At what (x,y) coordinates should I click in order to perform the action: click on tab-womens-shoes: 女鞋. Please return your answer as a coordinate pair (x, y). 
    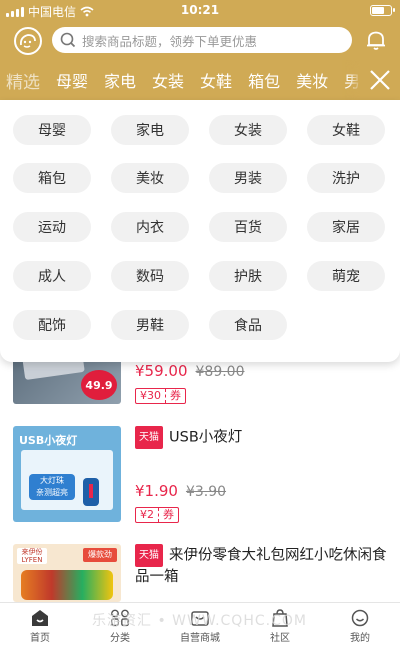
    Looking at the image, I should click on (216, 80).